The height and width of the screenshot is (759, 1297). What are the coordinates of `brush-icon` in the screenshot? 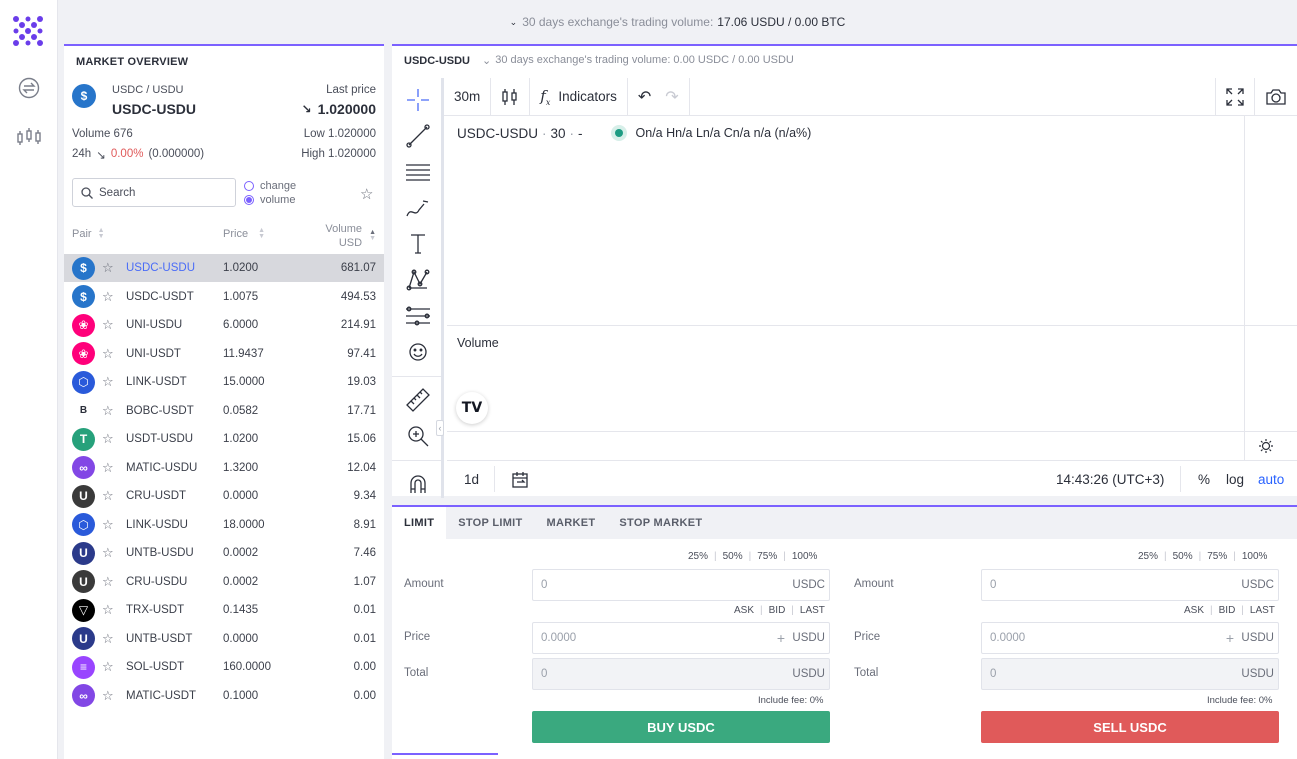 It's located at (418, 208).